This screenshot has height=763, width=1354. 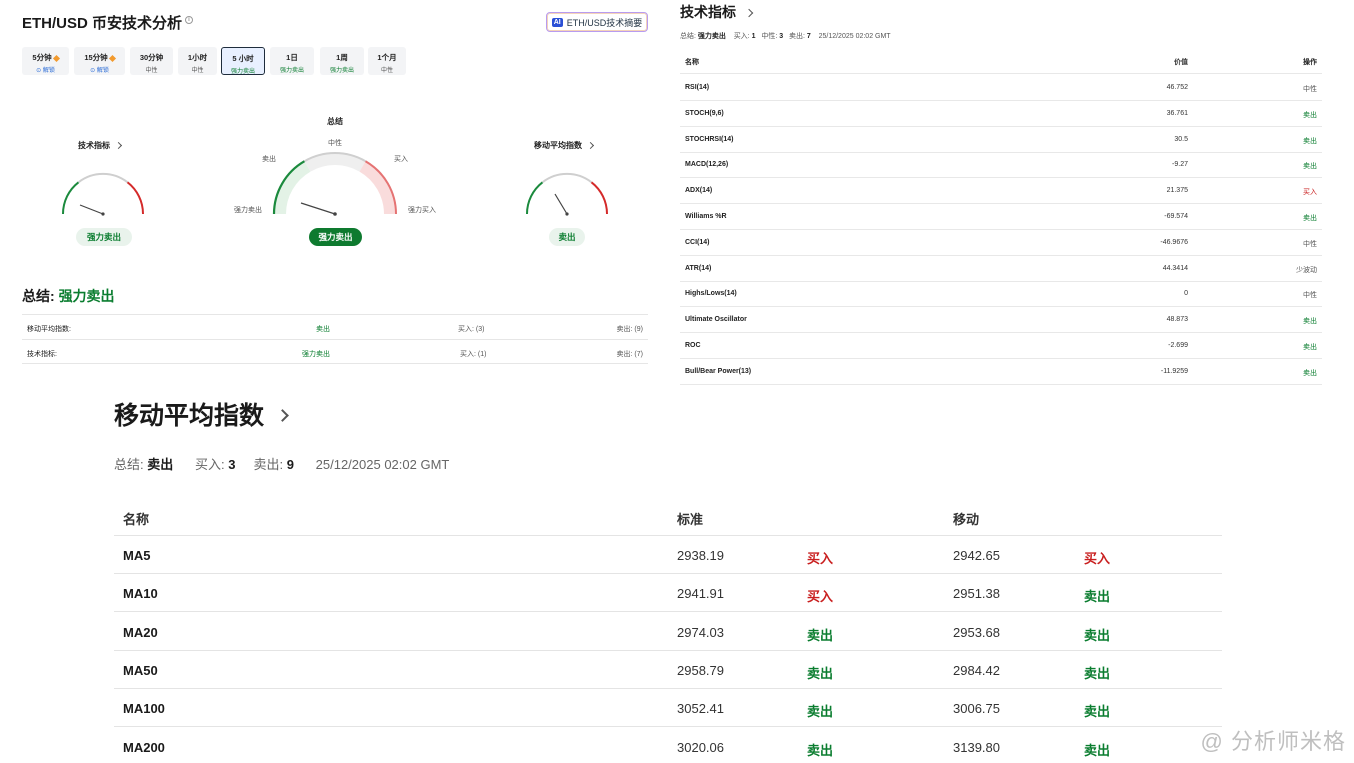 I want to click on ma-simple-action: 买入, so click(x=820, y=558).